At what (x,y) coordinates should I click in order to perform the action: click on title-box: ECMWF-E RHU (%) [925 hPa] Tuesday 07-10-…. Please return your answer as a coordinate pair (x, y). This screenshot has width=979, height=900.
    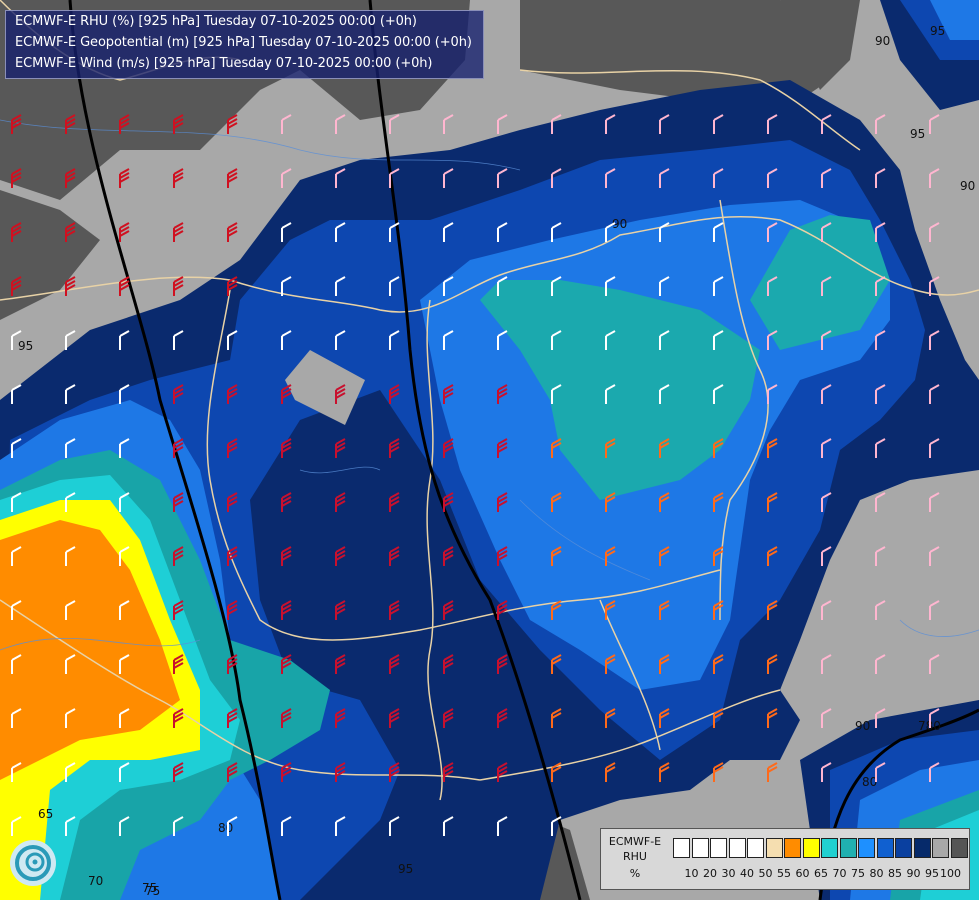
    Looking at the image, I should click on (244, 44).